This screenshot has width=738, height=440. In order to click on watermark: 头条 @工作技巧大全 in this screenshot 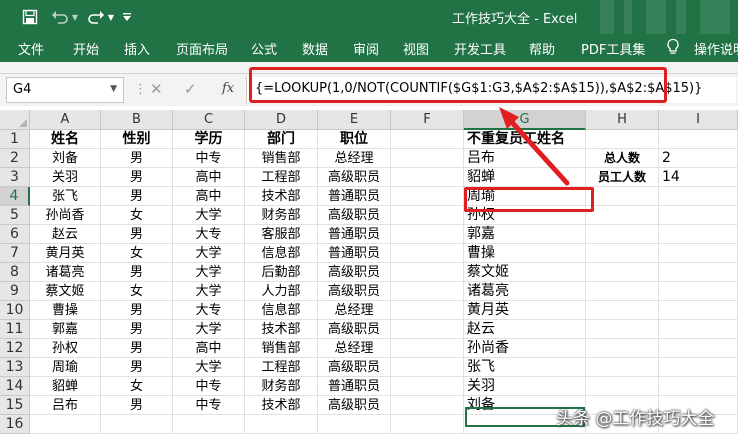, I will do `click(635, 419)`.